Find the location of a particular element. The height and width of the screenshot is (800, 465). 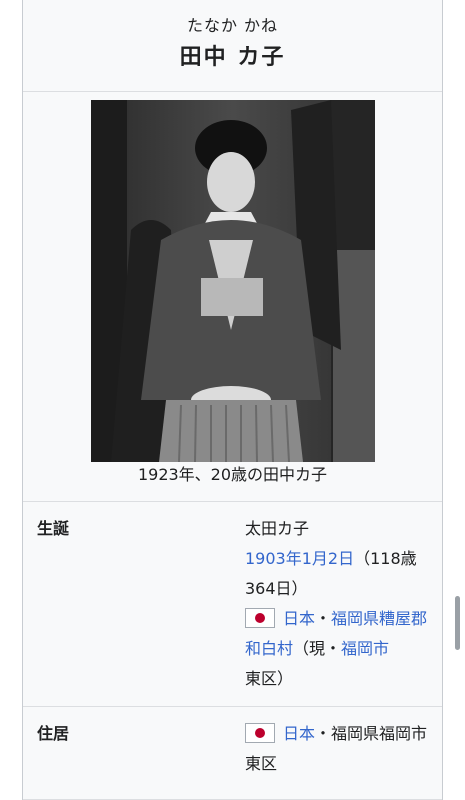

photo-caption: 1923年、20歳の田中カ子 is located at coordinates (232, 474).